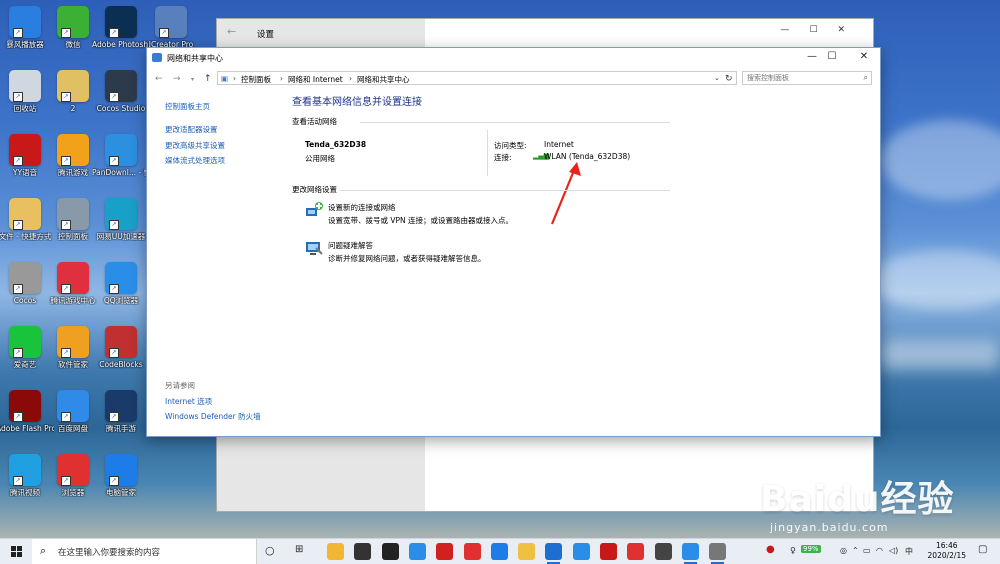  I want to click on battery-indicator: 99%, so click(811, 549).